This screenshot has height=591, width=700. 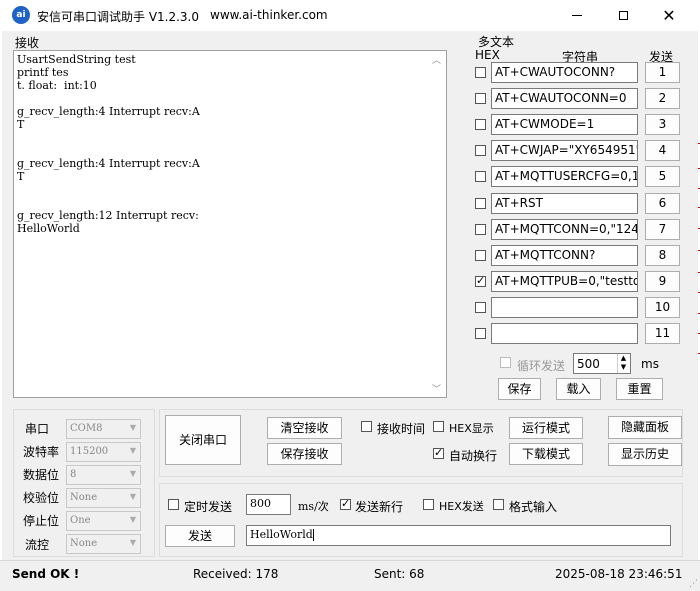 What do you see at coordinates (118, 17) in the screenshot?
I see `window-title: 安信可串口调试助手 V1.2.3.0` at bounding box center [118, 17].